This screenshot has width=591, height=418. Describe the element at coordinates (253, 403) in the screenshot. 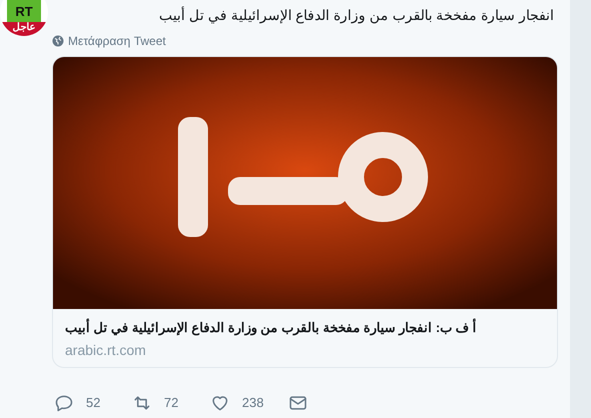

I see `like-count: 238` at that location.